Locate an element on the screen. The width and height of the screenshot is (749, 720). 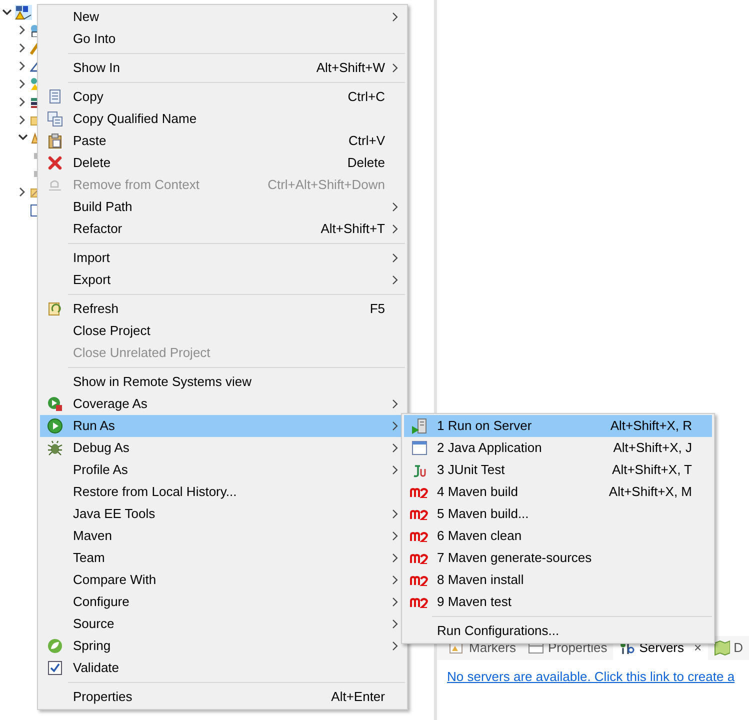
menu-item: Refresh F5 is located at coordinates (222, 309).